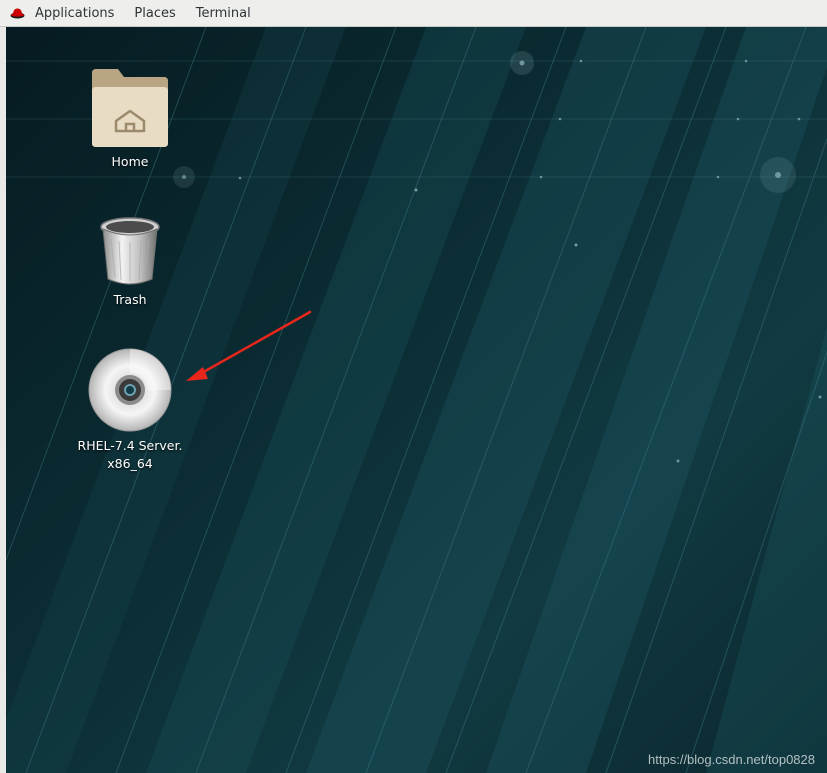  What do you see at coordinates (17, 13) in the screenshot?
I see `redhat-logo-icon` at bounding box center [17, 13].